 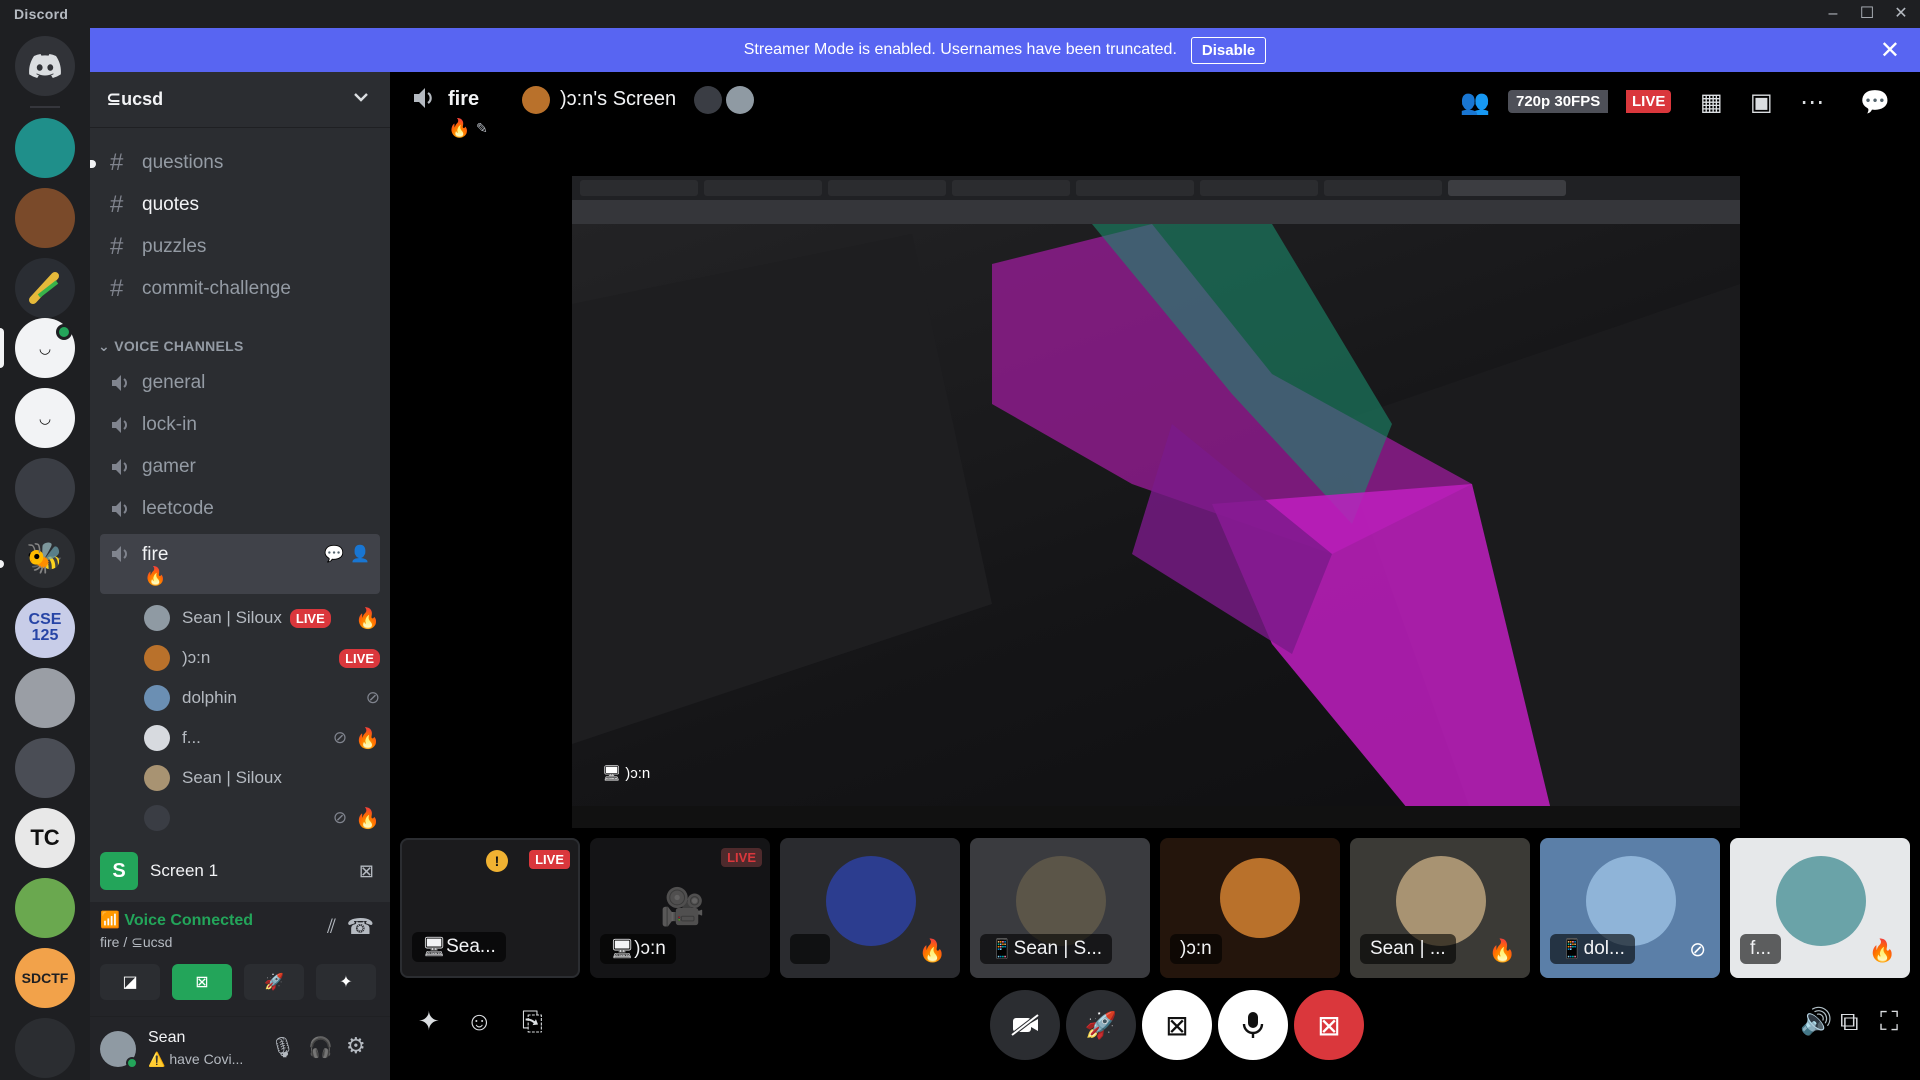 I want to click on participant-tile: 🔥, so click(x=870, y=908).